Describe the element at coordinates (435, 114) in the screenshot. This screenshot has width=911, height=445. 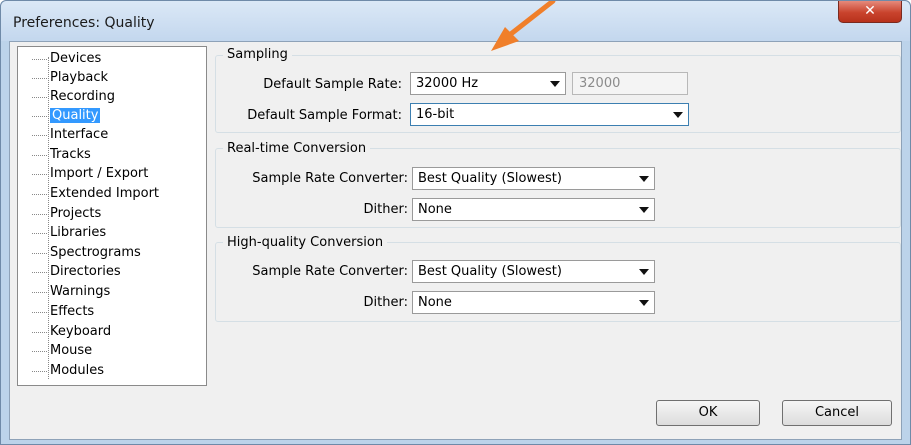
I see `sample-format-value: 16-bit` at that location.